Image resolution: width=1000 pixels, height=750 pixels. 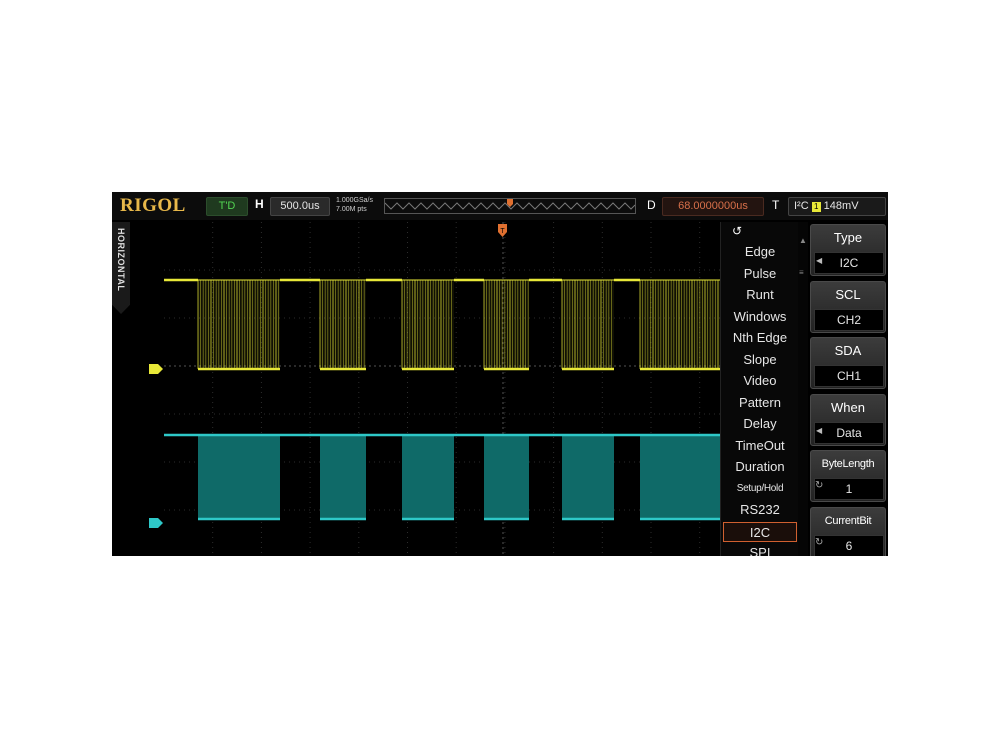 What do you see at coordinates (849, 319) in the screenshot?
I see `softkey-value: CH2` at bounding box center [849, 319].